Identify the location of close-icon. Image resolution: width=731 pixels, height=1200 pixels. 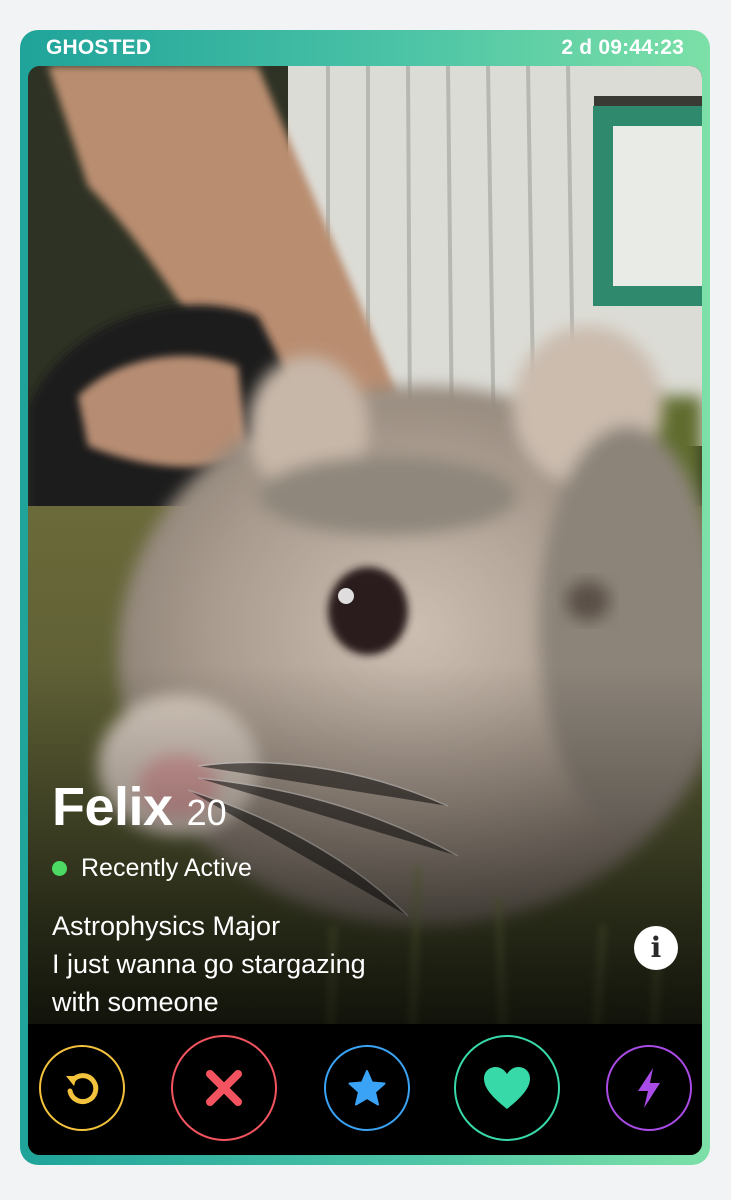
(224, 1088).